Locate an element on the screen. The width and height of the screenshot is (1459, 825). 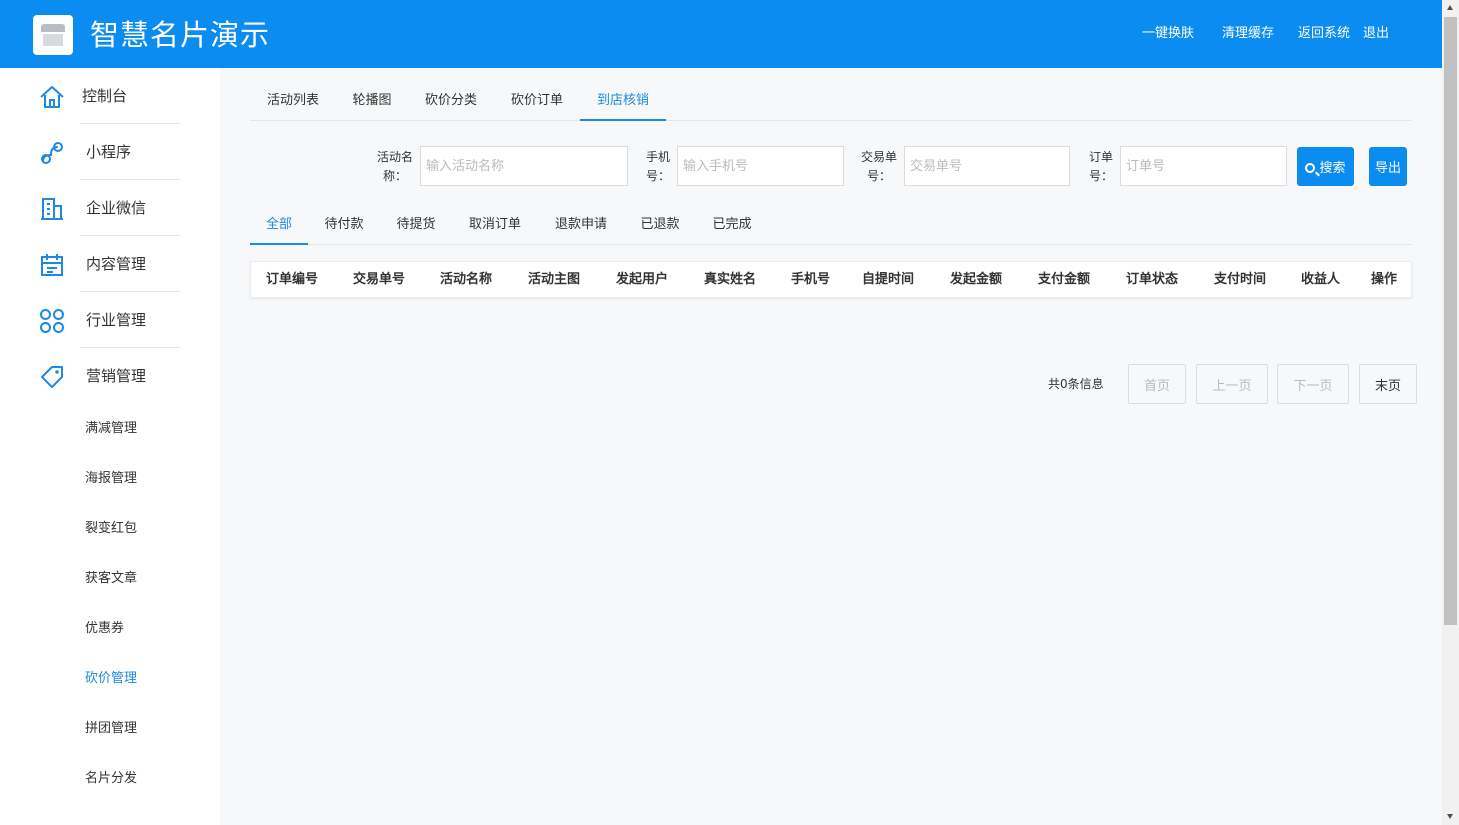
column-header: 订单状态 is located at coordinates (1152, 280).